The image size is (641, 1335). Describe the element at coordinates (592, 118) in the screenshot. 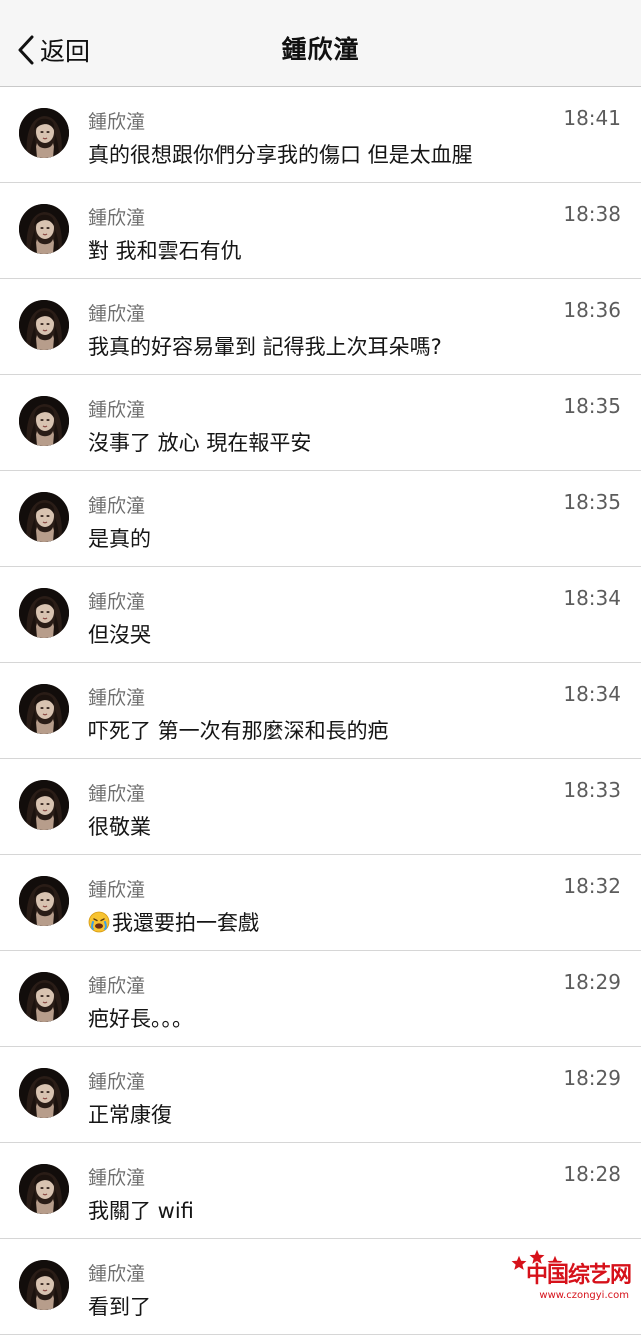

I see `message-time: 18:41` at that location.